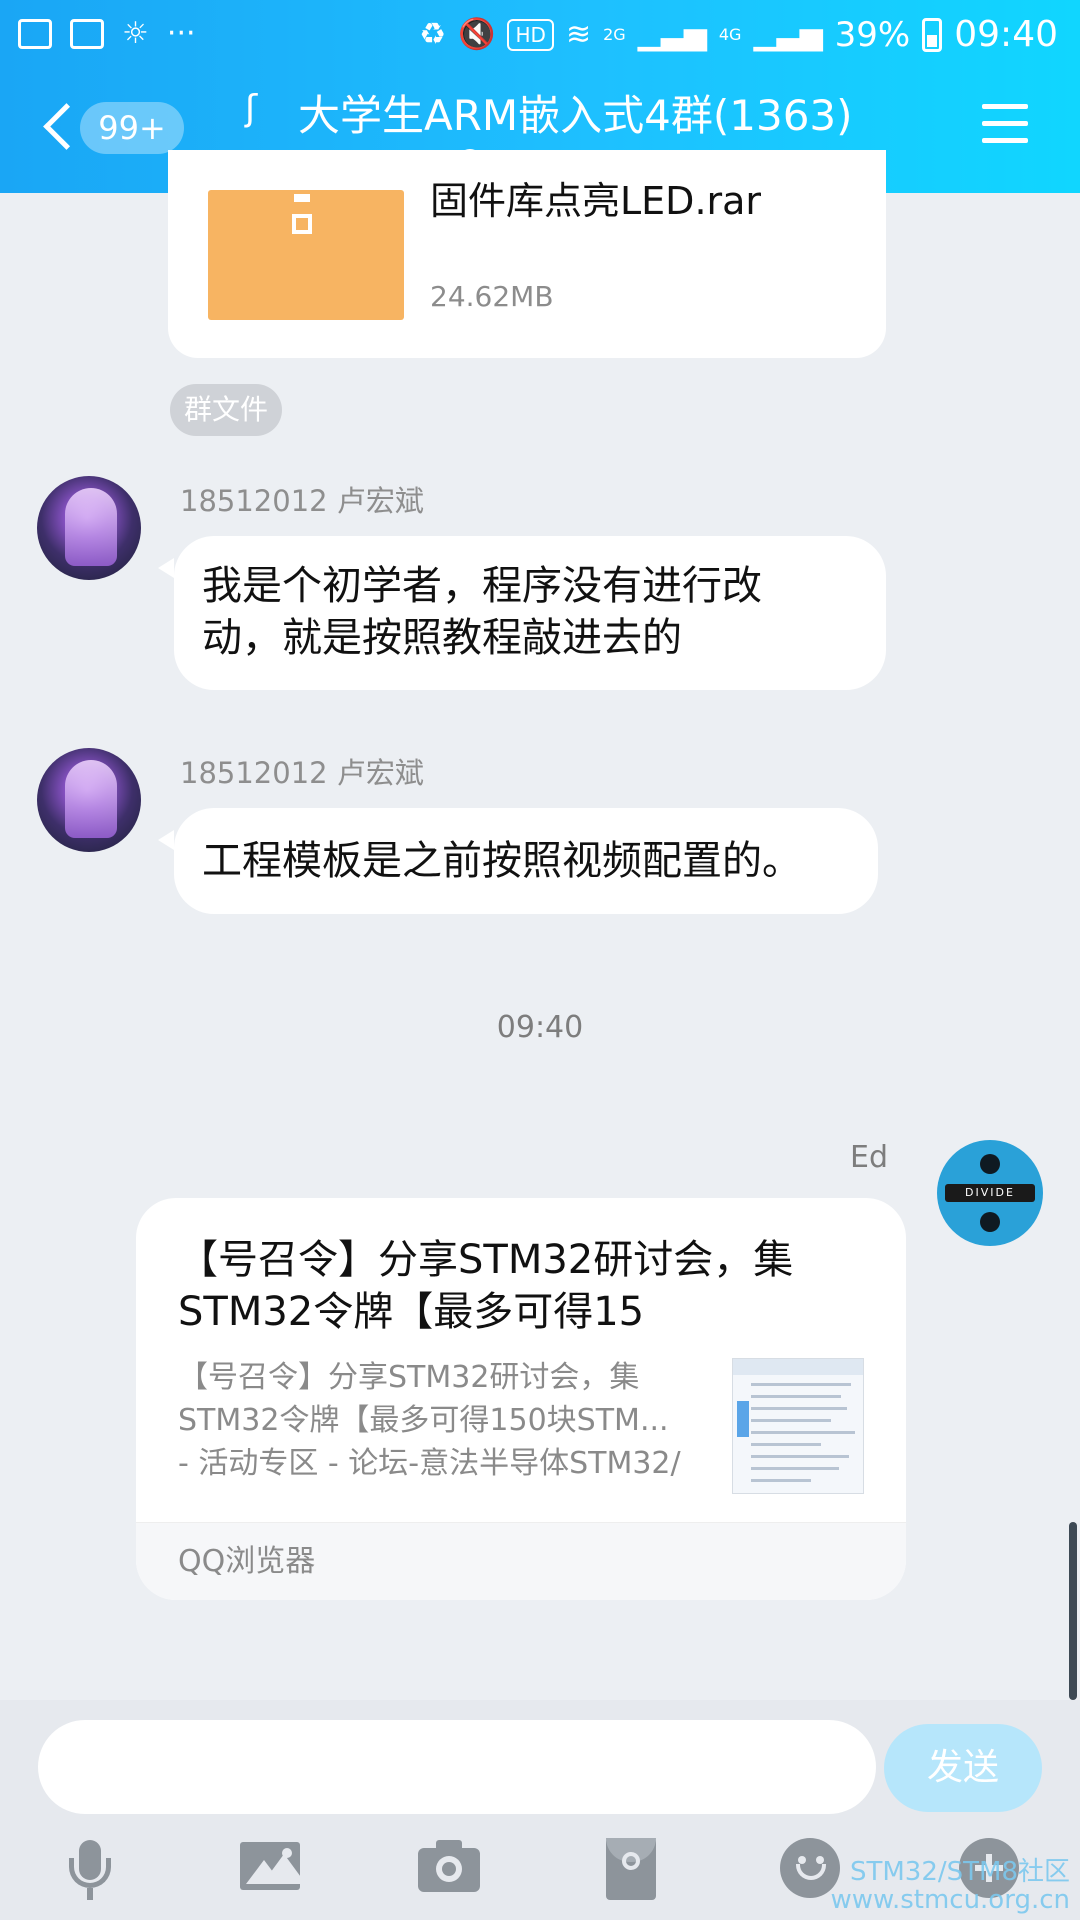 The height and width of the screenshot is (1920, 1080). I want to click on file-icon, so click(306, 255).